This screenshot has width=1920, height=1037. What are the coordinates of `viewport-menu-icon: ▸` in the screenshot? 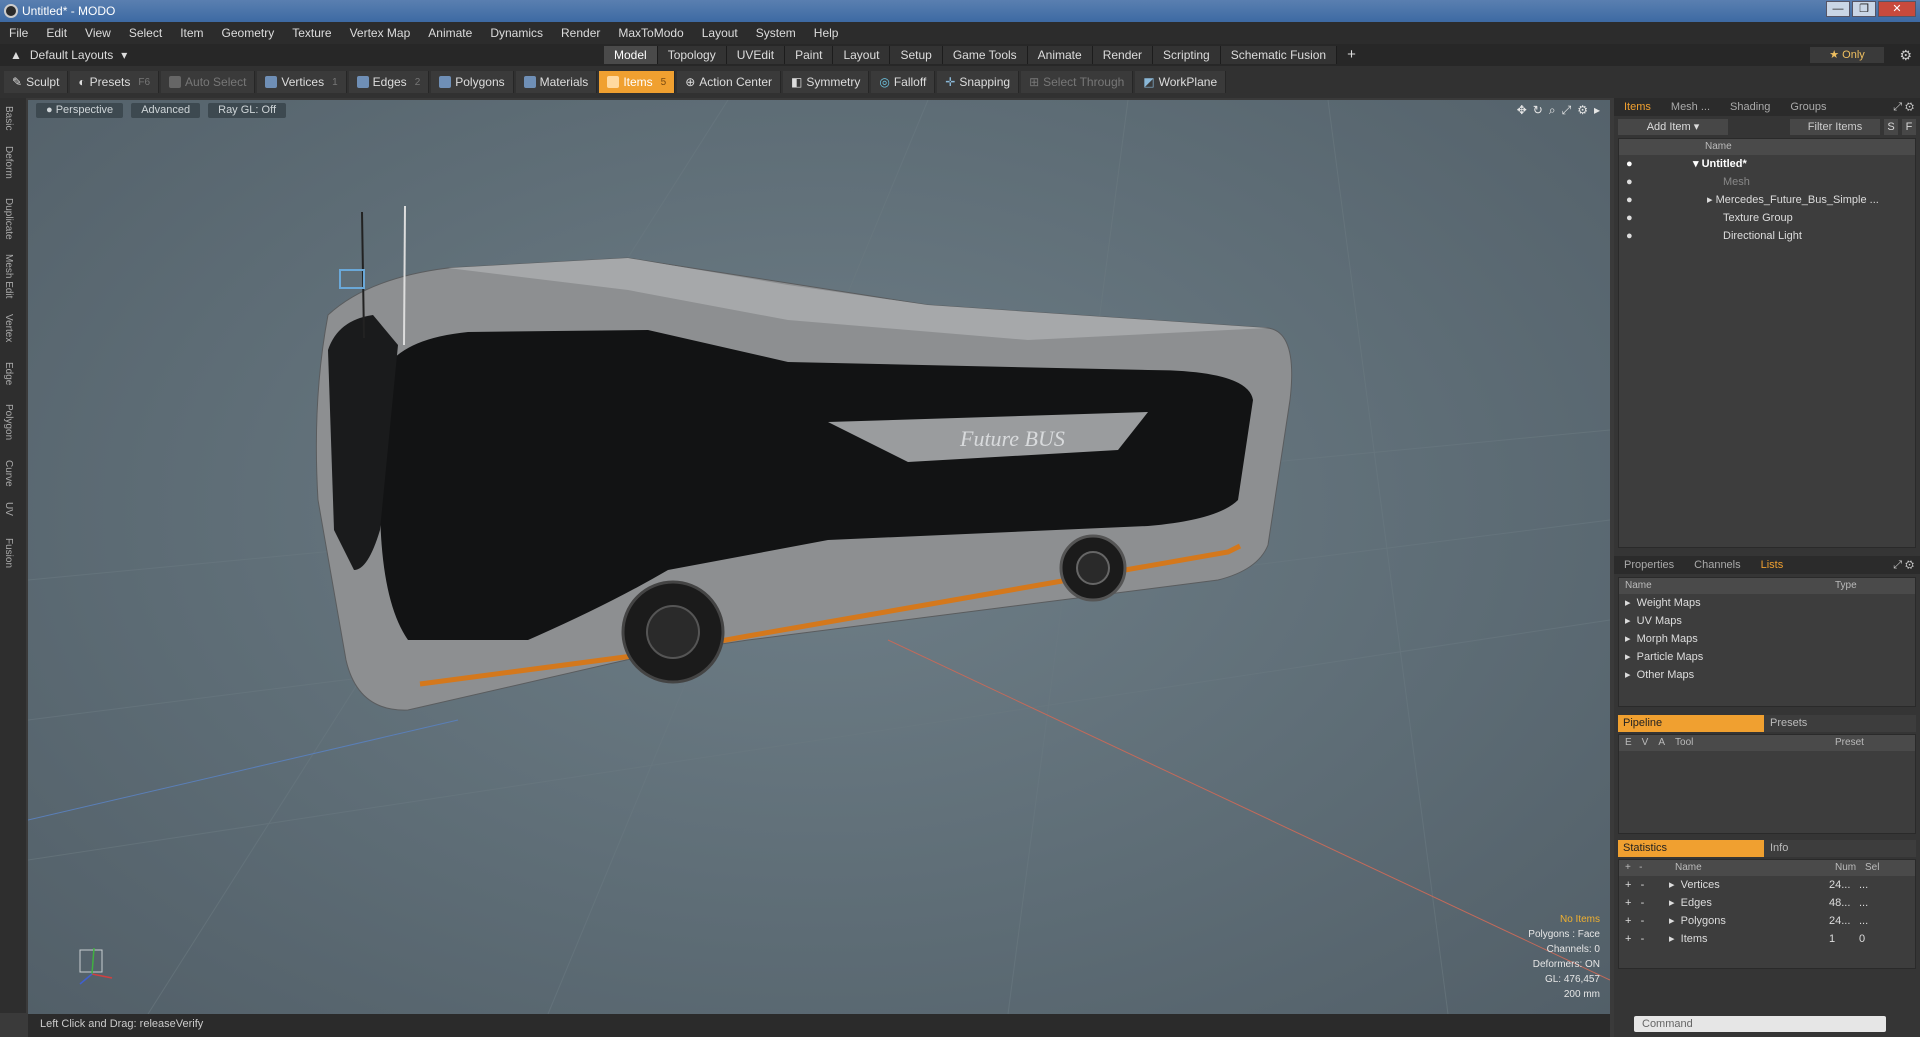 It's located at (1597, 110).